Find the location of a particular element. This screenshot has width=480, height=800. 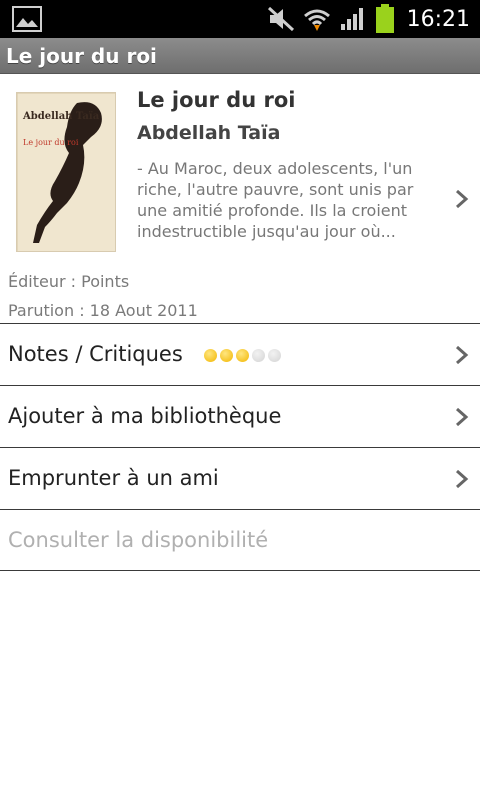

signal-icon is located at coordinates (353, 19).